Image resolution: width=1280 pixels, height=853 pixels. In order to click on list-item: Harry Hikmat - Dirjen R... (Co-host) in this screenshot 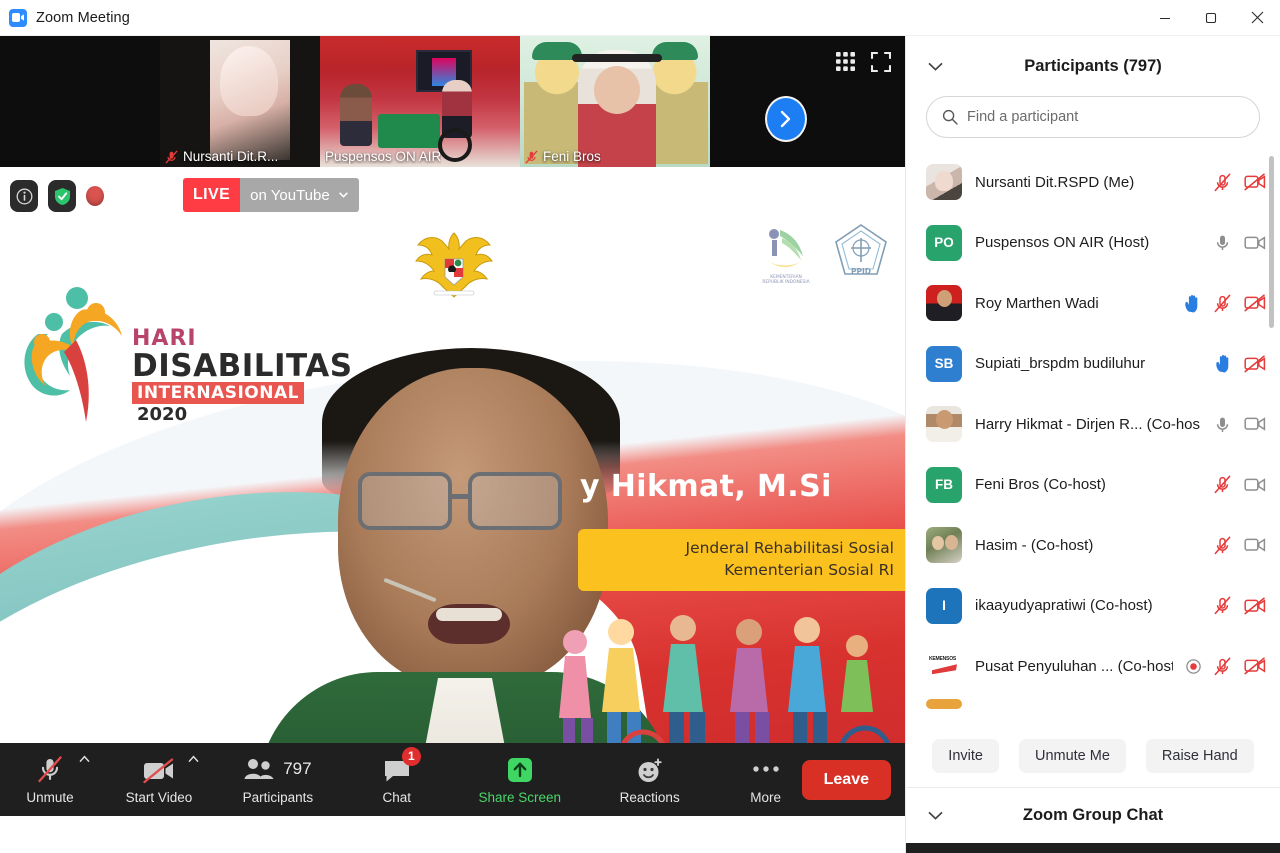, I will do `click(1093, 424)`.